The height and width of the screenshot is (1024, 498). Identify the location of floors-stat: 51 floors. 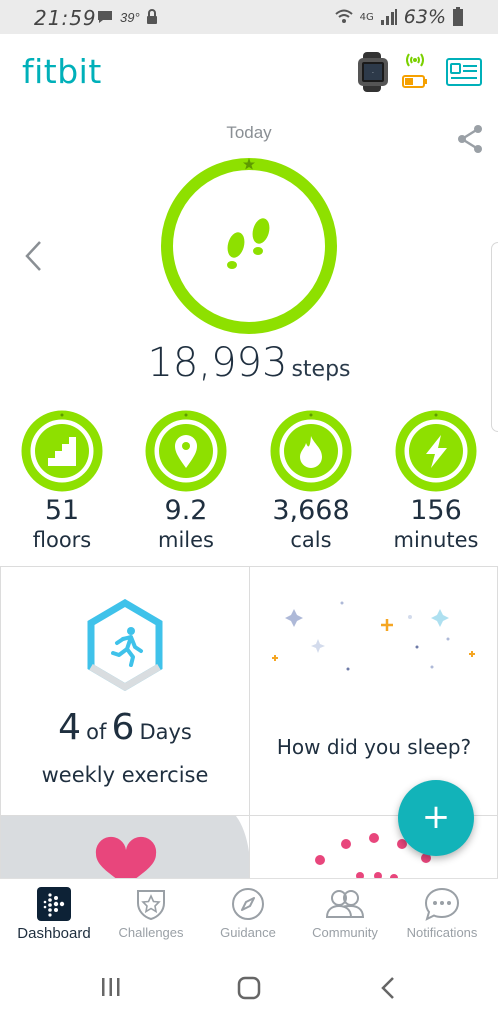
(62, 482).